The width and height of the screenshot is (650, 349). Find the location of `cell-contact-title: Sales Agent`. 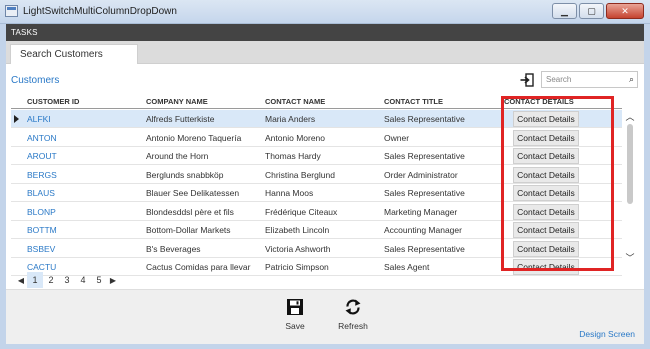

cell-contact-title: Sales Agent is located at coordinates (407, 267).